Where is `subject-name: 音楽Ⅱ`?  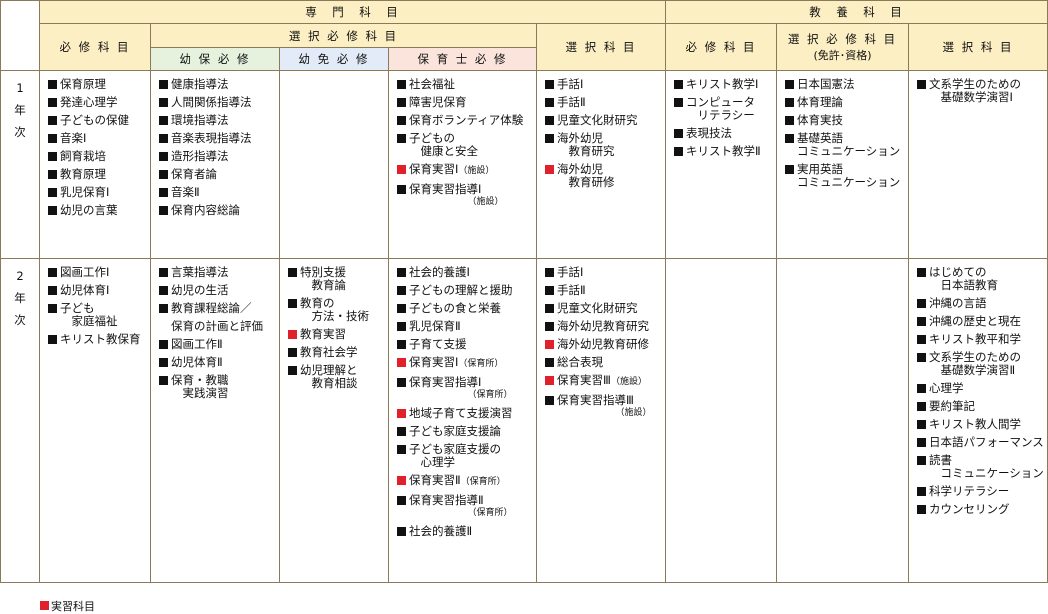 subject-name: 音楽Ⅱ is located at coordinates (185, 192).